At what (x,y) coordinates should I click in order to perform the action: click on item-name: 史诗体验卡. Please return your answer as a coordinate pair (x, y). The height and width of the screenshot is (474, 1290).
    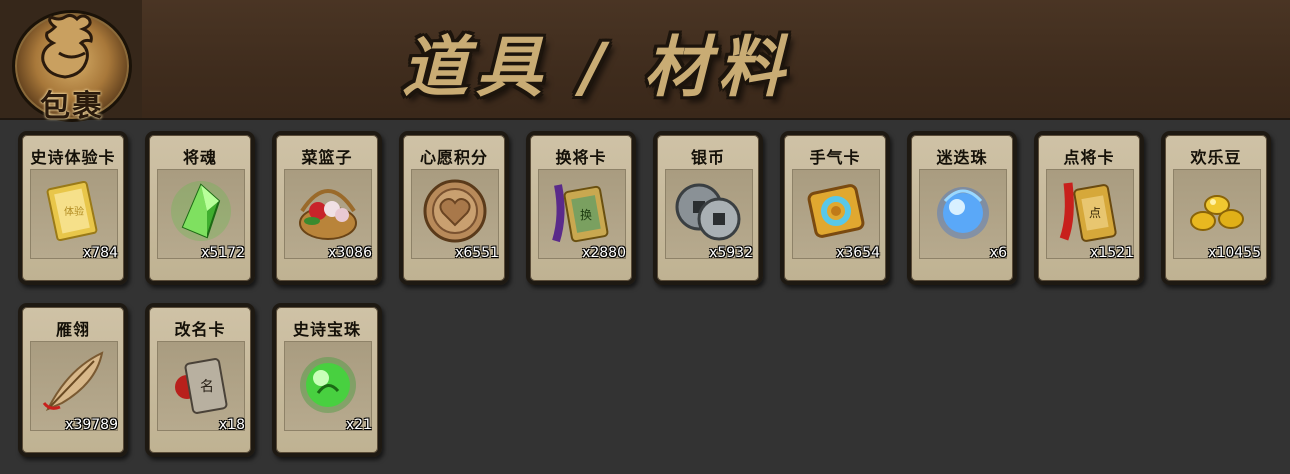
    Looking at the image, I should click on (73, 157).